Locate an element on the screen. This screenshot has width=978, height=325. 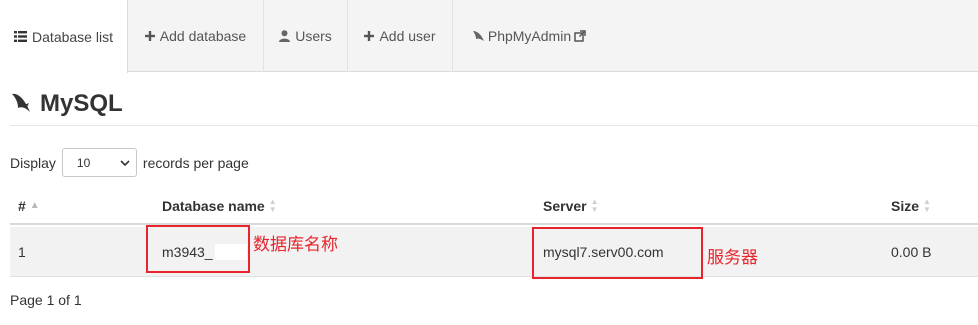
tab-label: PhpMyAdmin is located at coordinates (529, 36).